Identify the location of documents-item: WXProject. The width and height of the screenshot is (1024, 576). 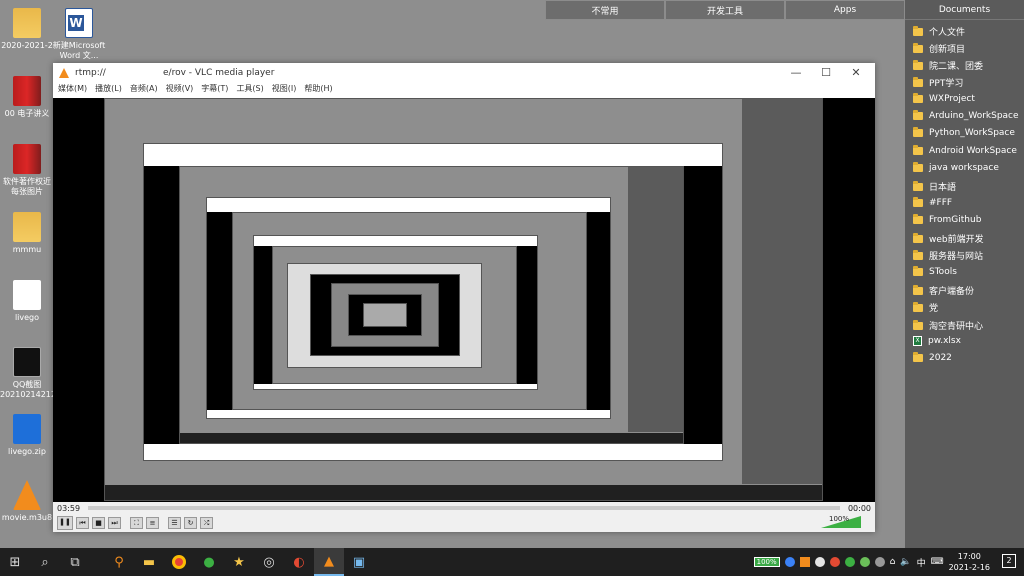
(944, 98).